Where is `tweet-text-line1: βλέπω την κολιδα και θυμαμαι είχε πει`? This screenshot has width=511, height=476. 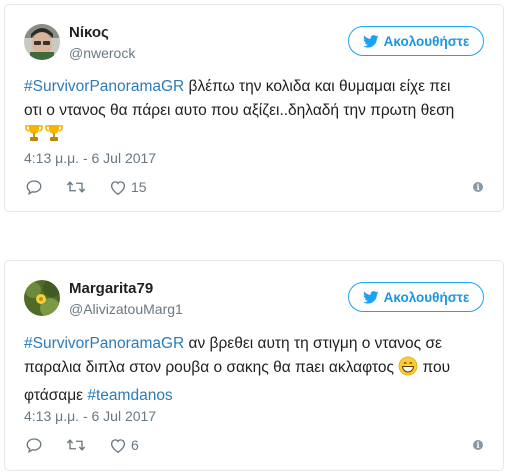
tweet-text-line1: βλέπω την κολιδα και θυμαμαι είχε πει is located at coordinates (317, 86).